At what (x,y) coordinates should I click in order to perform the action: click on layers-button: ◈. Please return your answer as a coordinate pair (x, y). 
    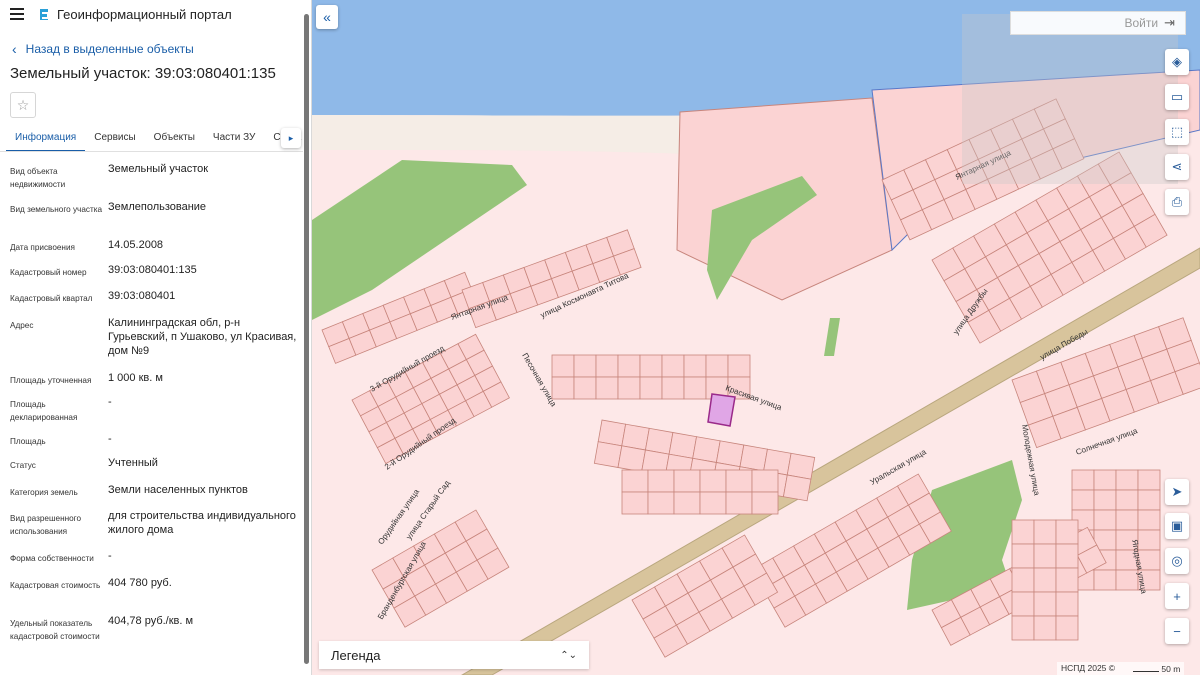
    Looking at the image, I should click on (1177, 62).